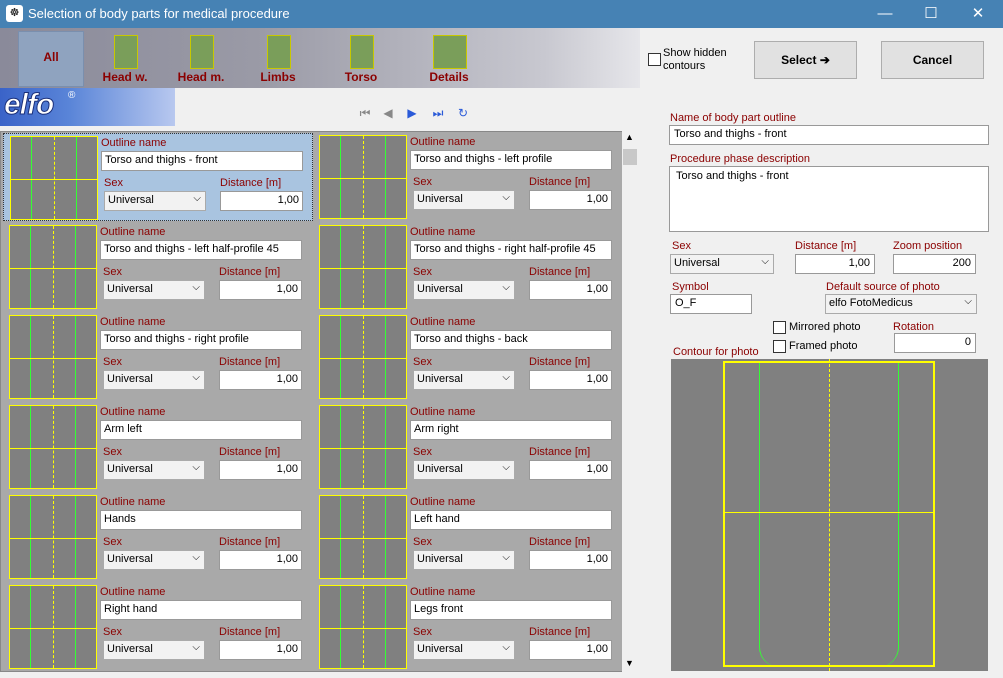 The height and width of the screenshot is (678, 1003). What do you see at coordinates (935, 343) in the screenshot?
I see `rotation-input: 0` at bounding box center [935, 343].